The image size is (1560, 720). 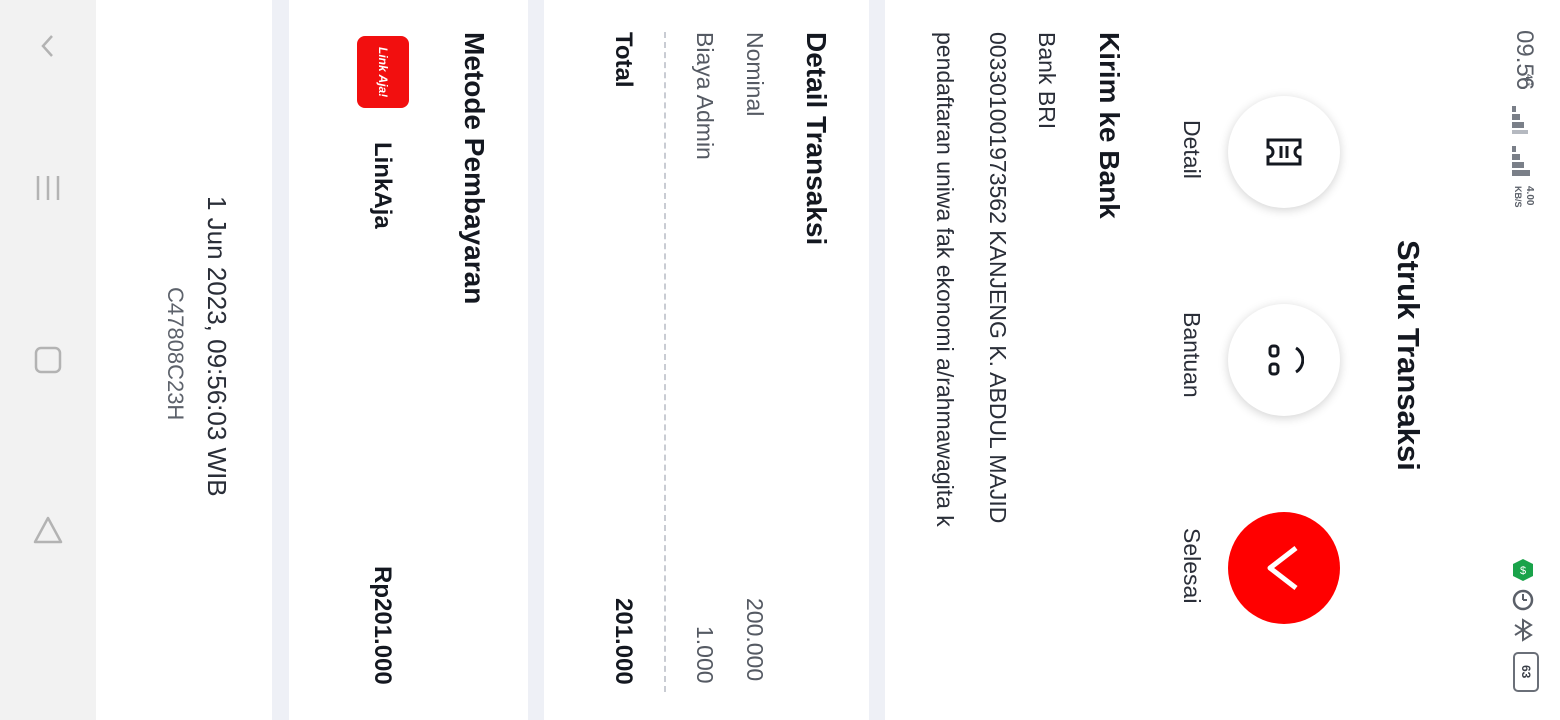 What do you see at coordinates (1523, 602) in the screenshot?
I see `alarm-icon` at bounding box center [1523, 602].